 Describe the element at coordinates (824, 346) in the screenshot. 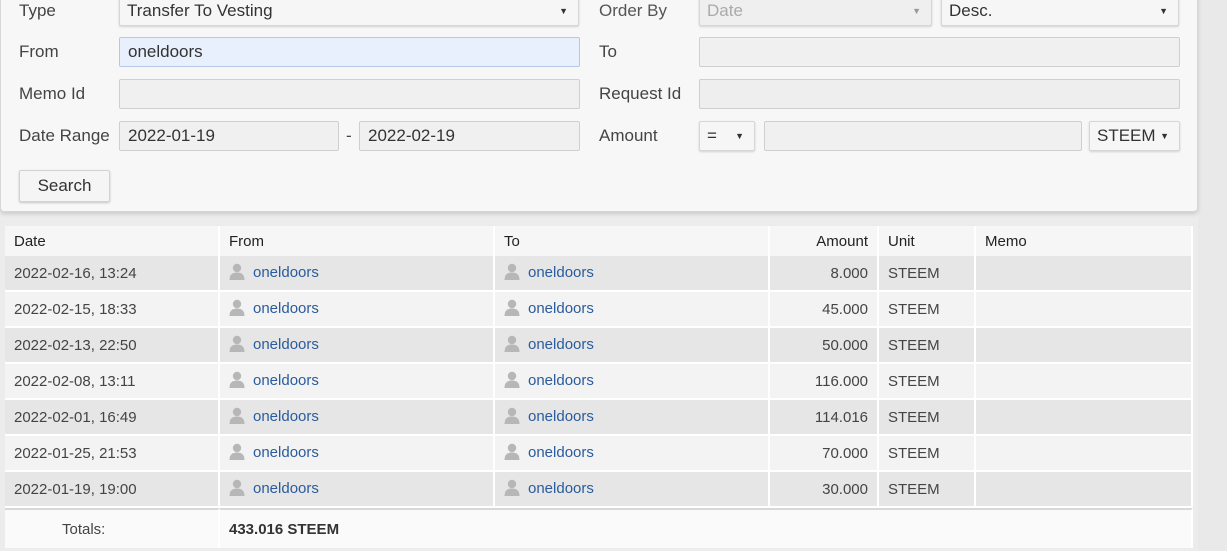

I see `row-amount: 50.000` at that location.